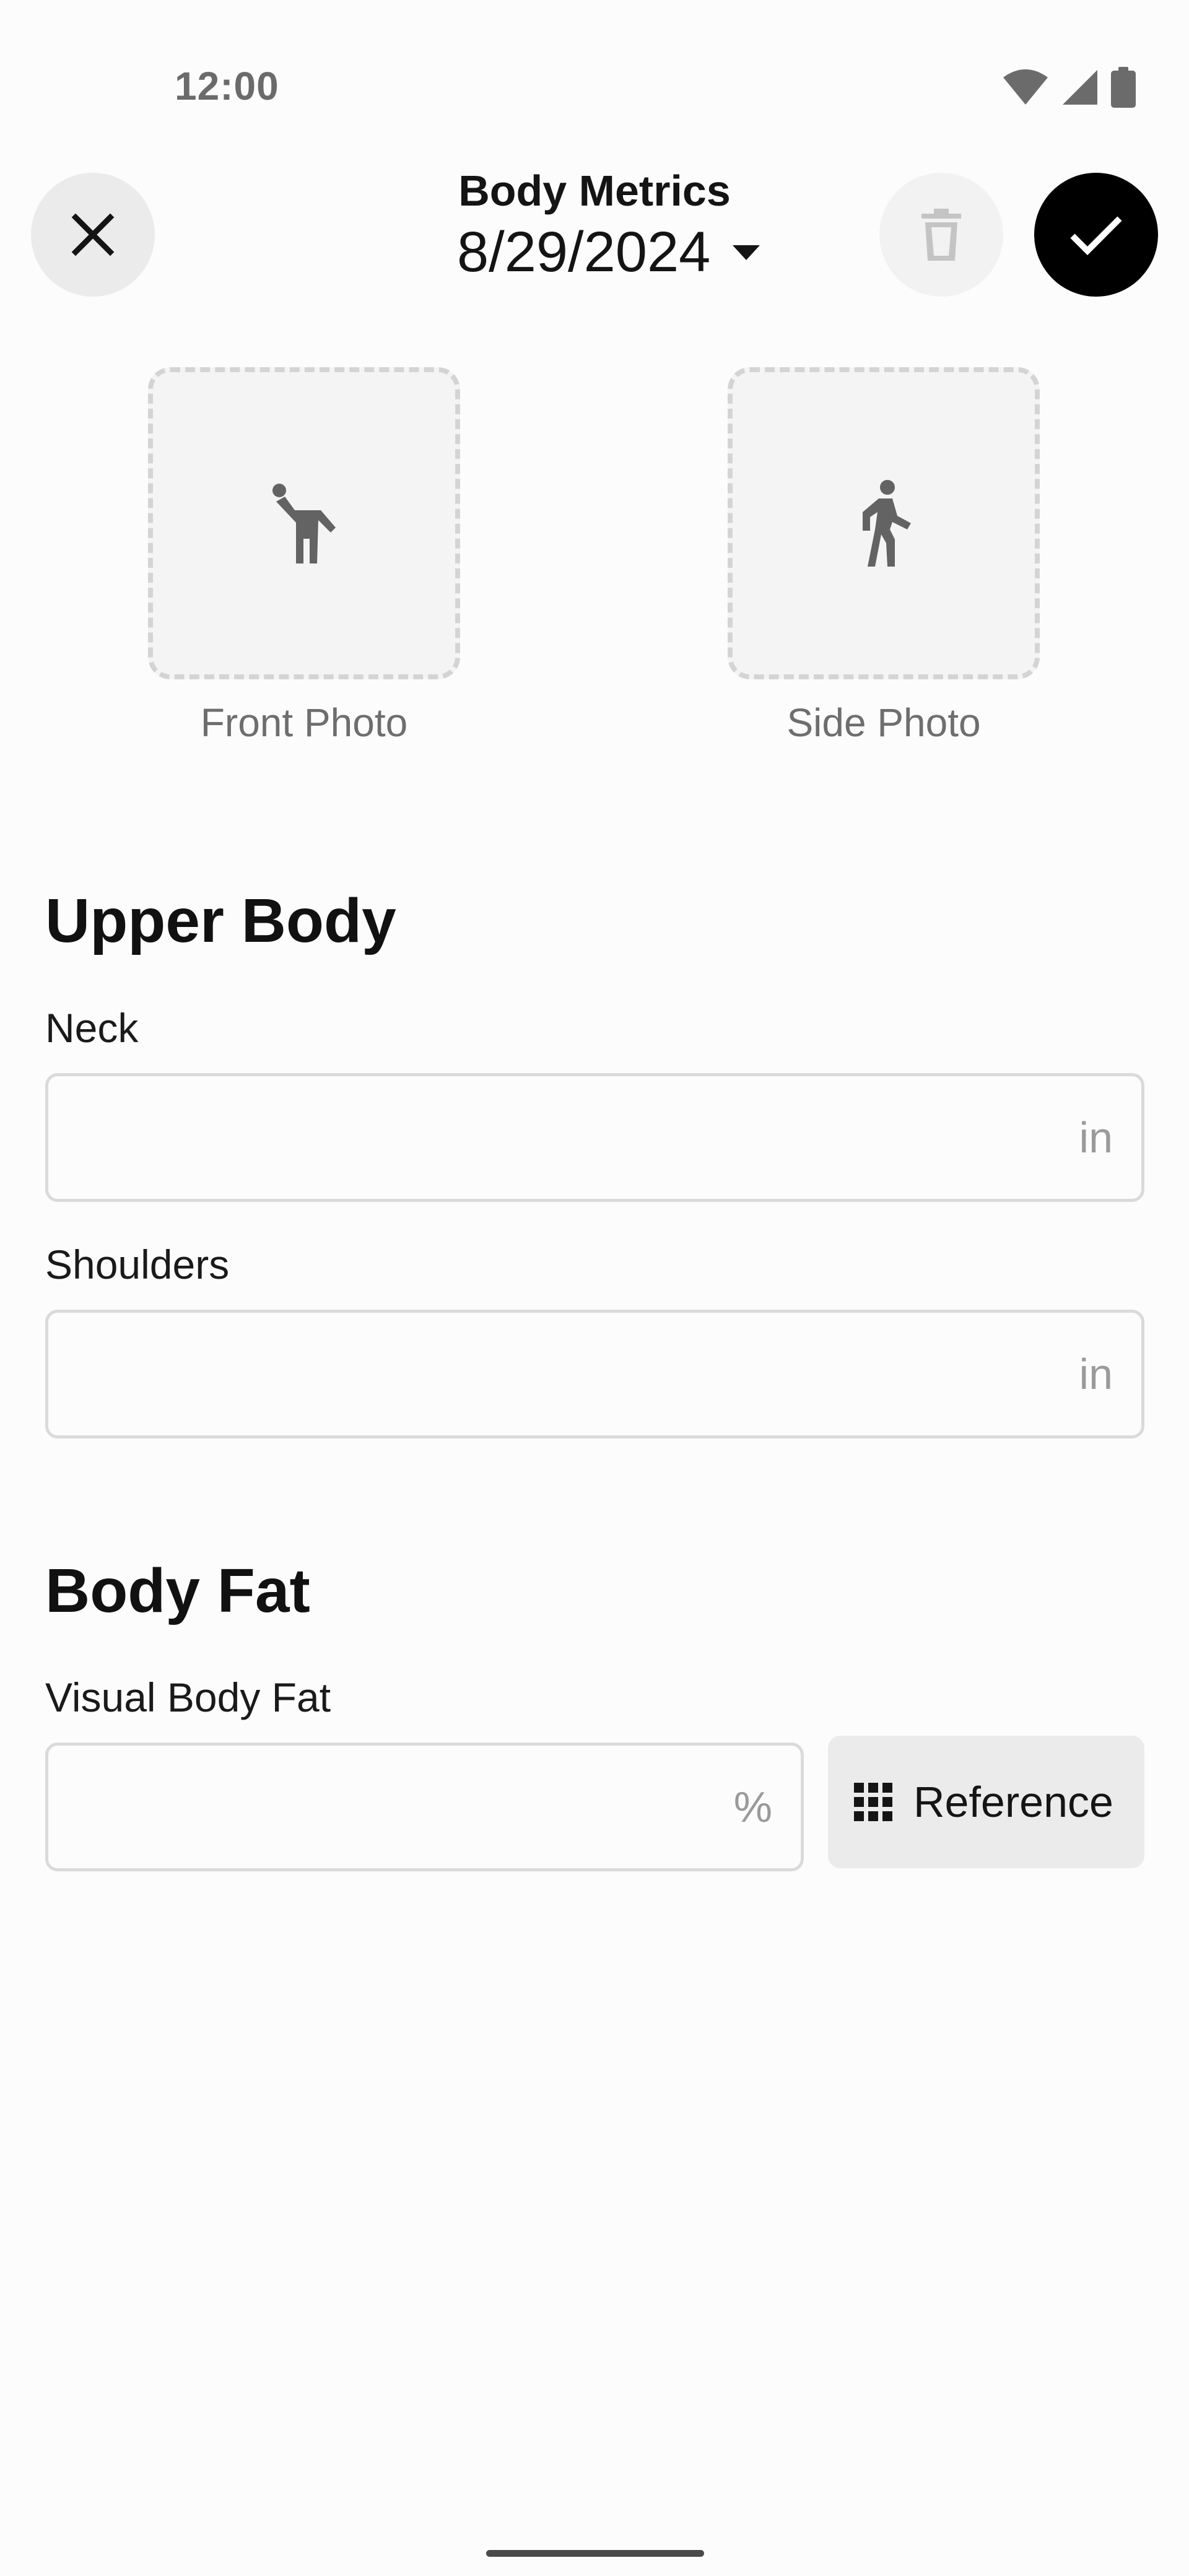 This screenshot has height=2576, width=1189. I want to click on person-front-icon, so click(304, 524).